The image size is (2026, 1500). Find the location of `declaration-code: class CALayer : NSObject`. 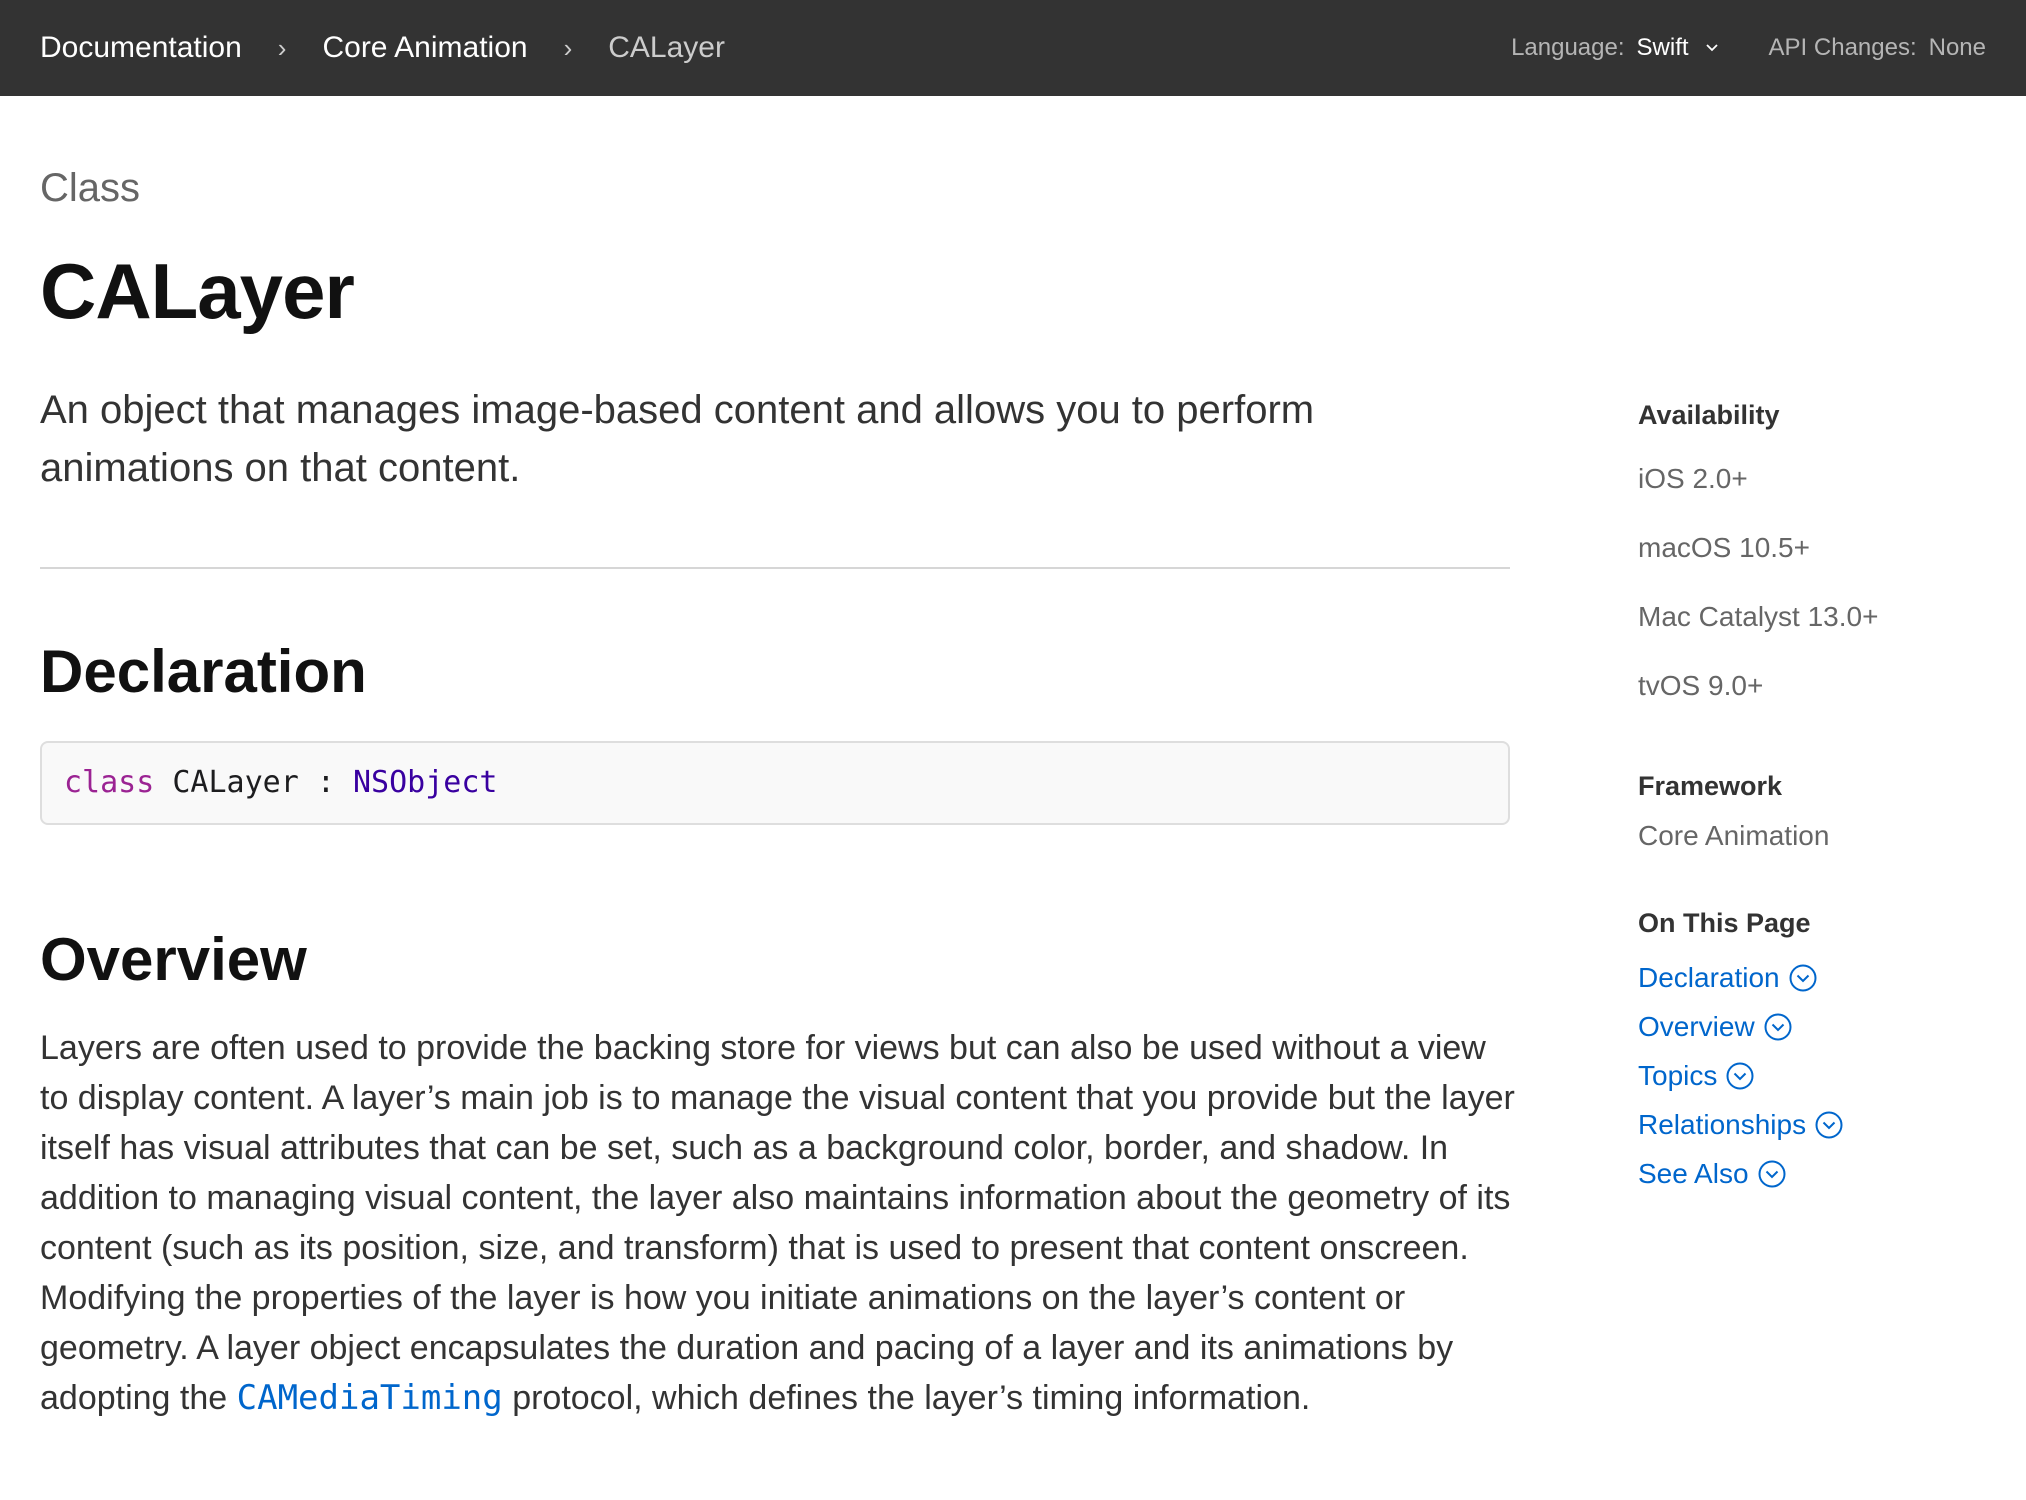

declaration-code: class CALayer : NSObject is located at coordinates (775, 782).